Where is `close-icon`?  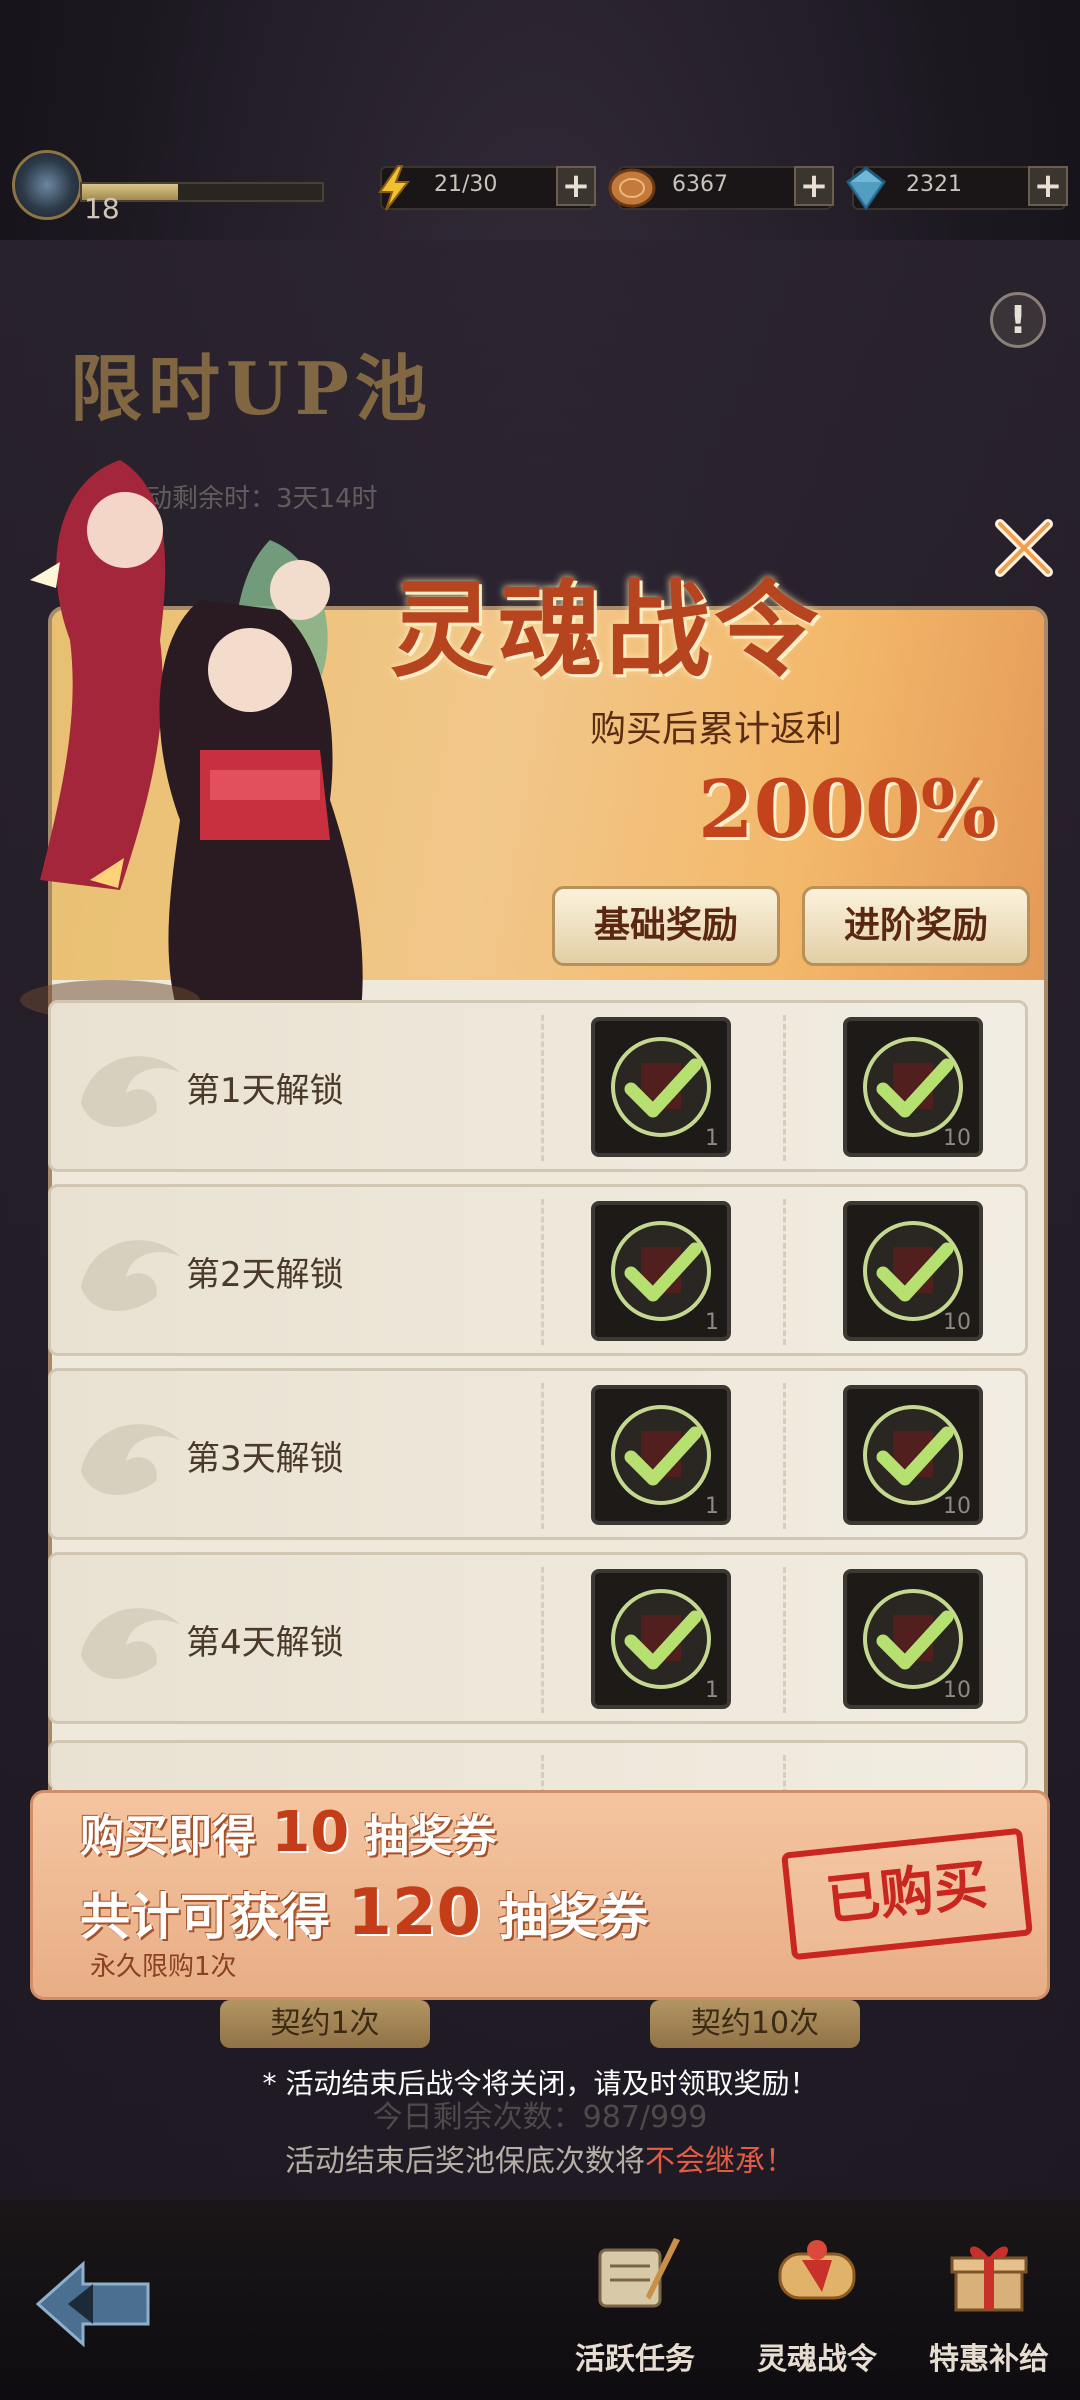
close-icon is located at coordinates (1024, 548).